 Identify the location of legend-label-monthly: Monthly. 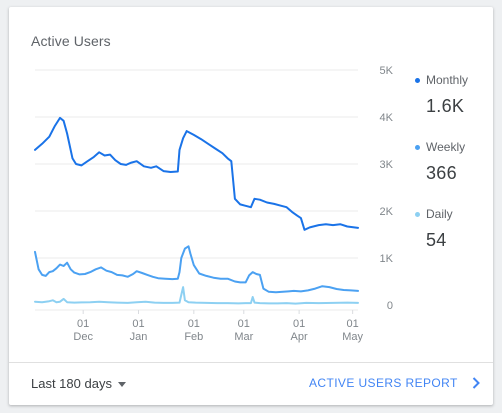
(447, 80).